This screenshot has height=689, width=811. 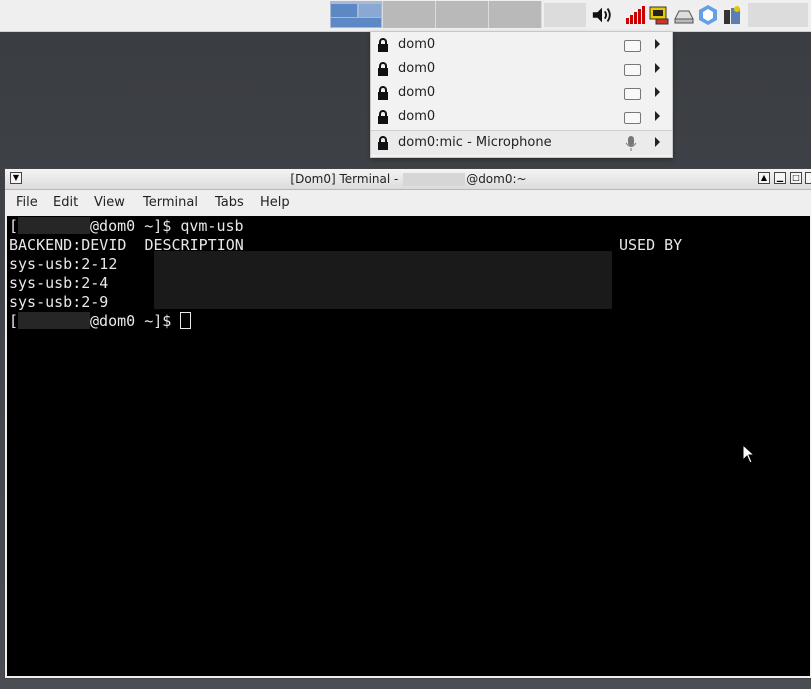 I want to click on device-item-3: dom0, so click(x=521, y=93).